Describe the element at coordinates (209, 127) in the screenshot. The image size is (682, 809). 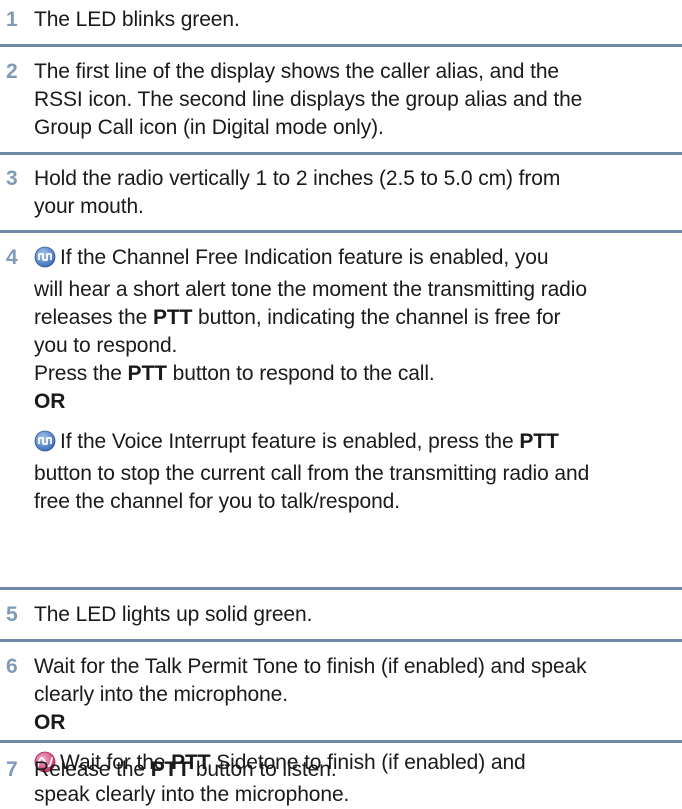
I see `step-line: Group Call icon (in Digital mode only).` at that location.